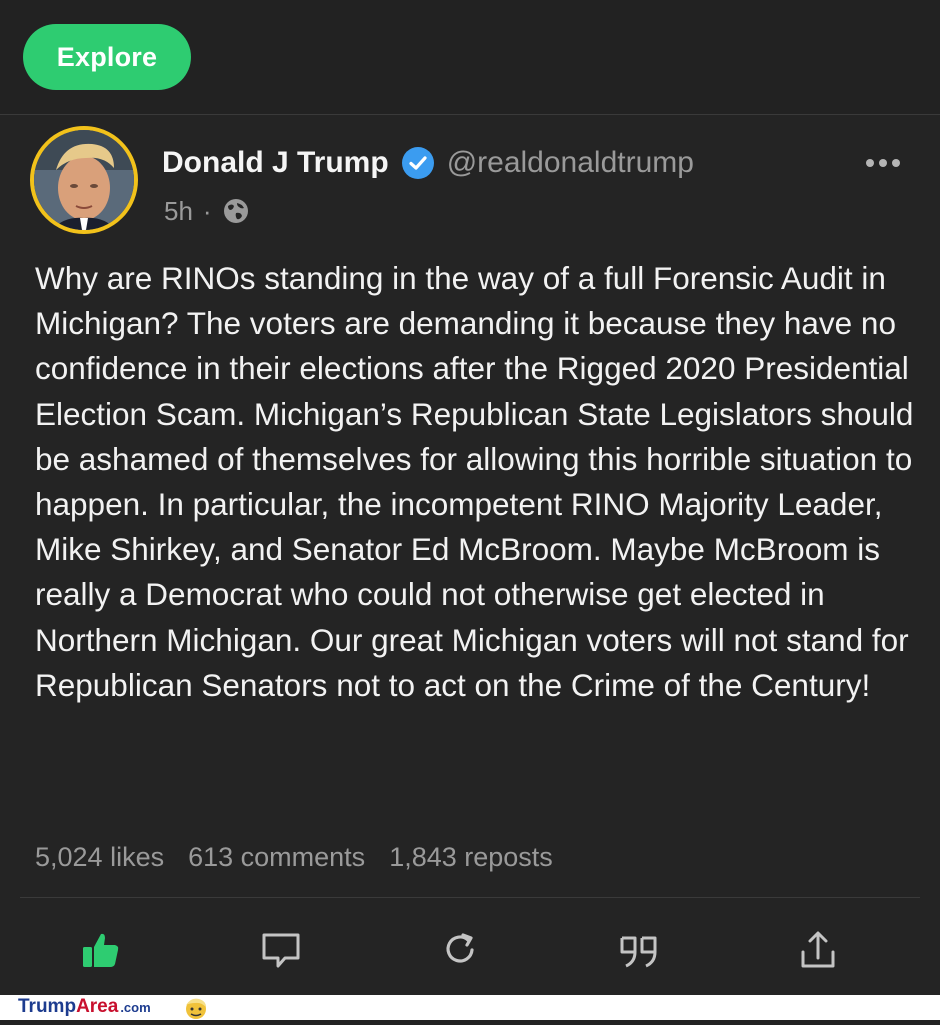 This screenshot has width=940, height=1025. Describe the element at coordinates (196, 1008) in the screenshot. I see `watermark-face-icon` at that location.